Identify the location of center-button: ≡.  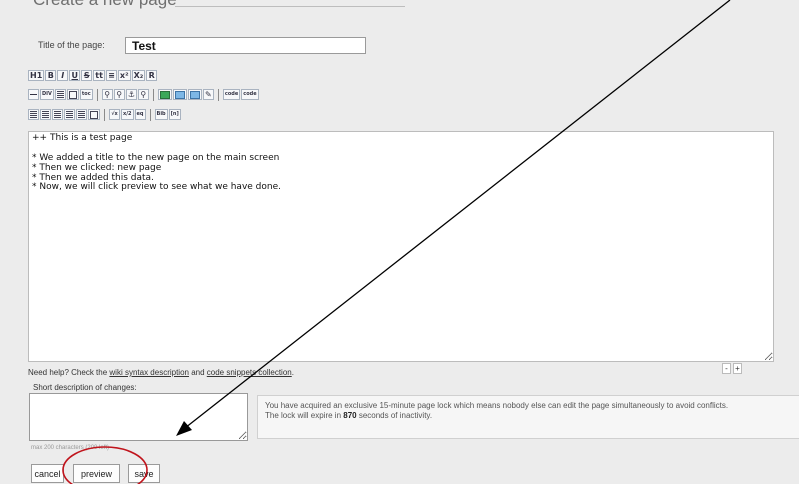
(111, 75).